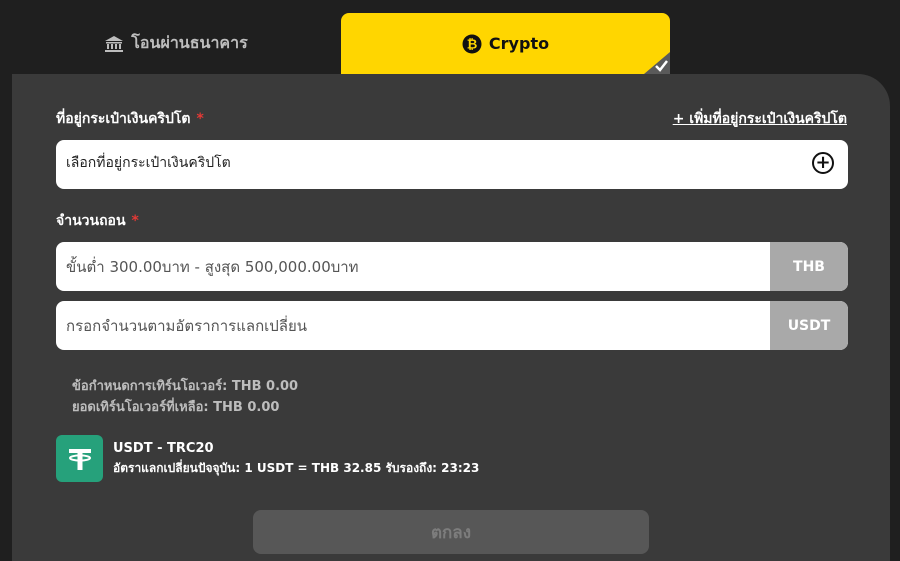  I want to click on tab-bank-transfer: โอนผ่านธนาคาร, so click(176, 43).